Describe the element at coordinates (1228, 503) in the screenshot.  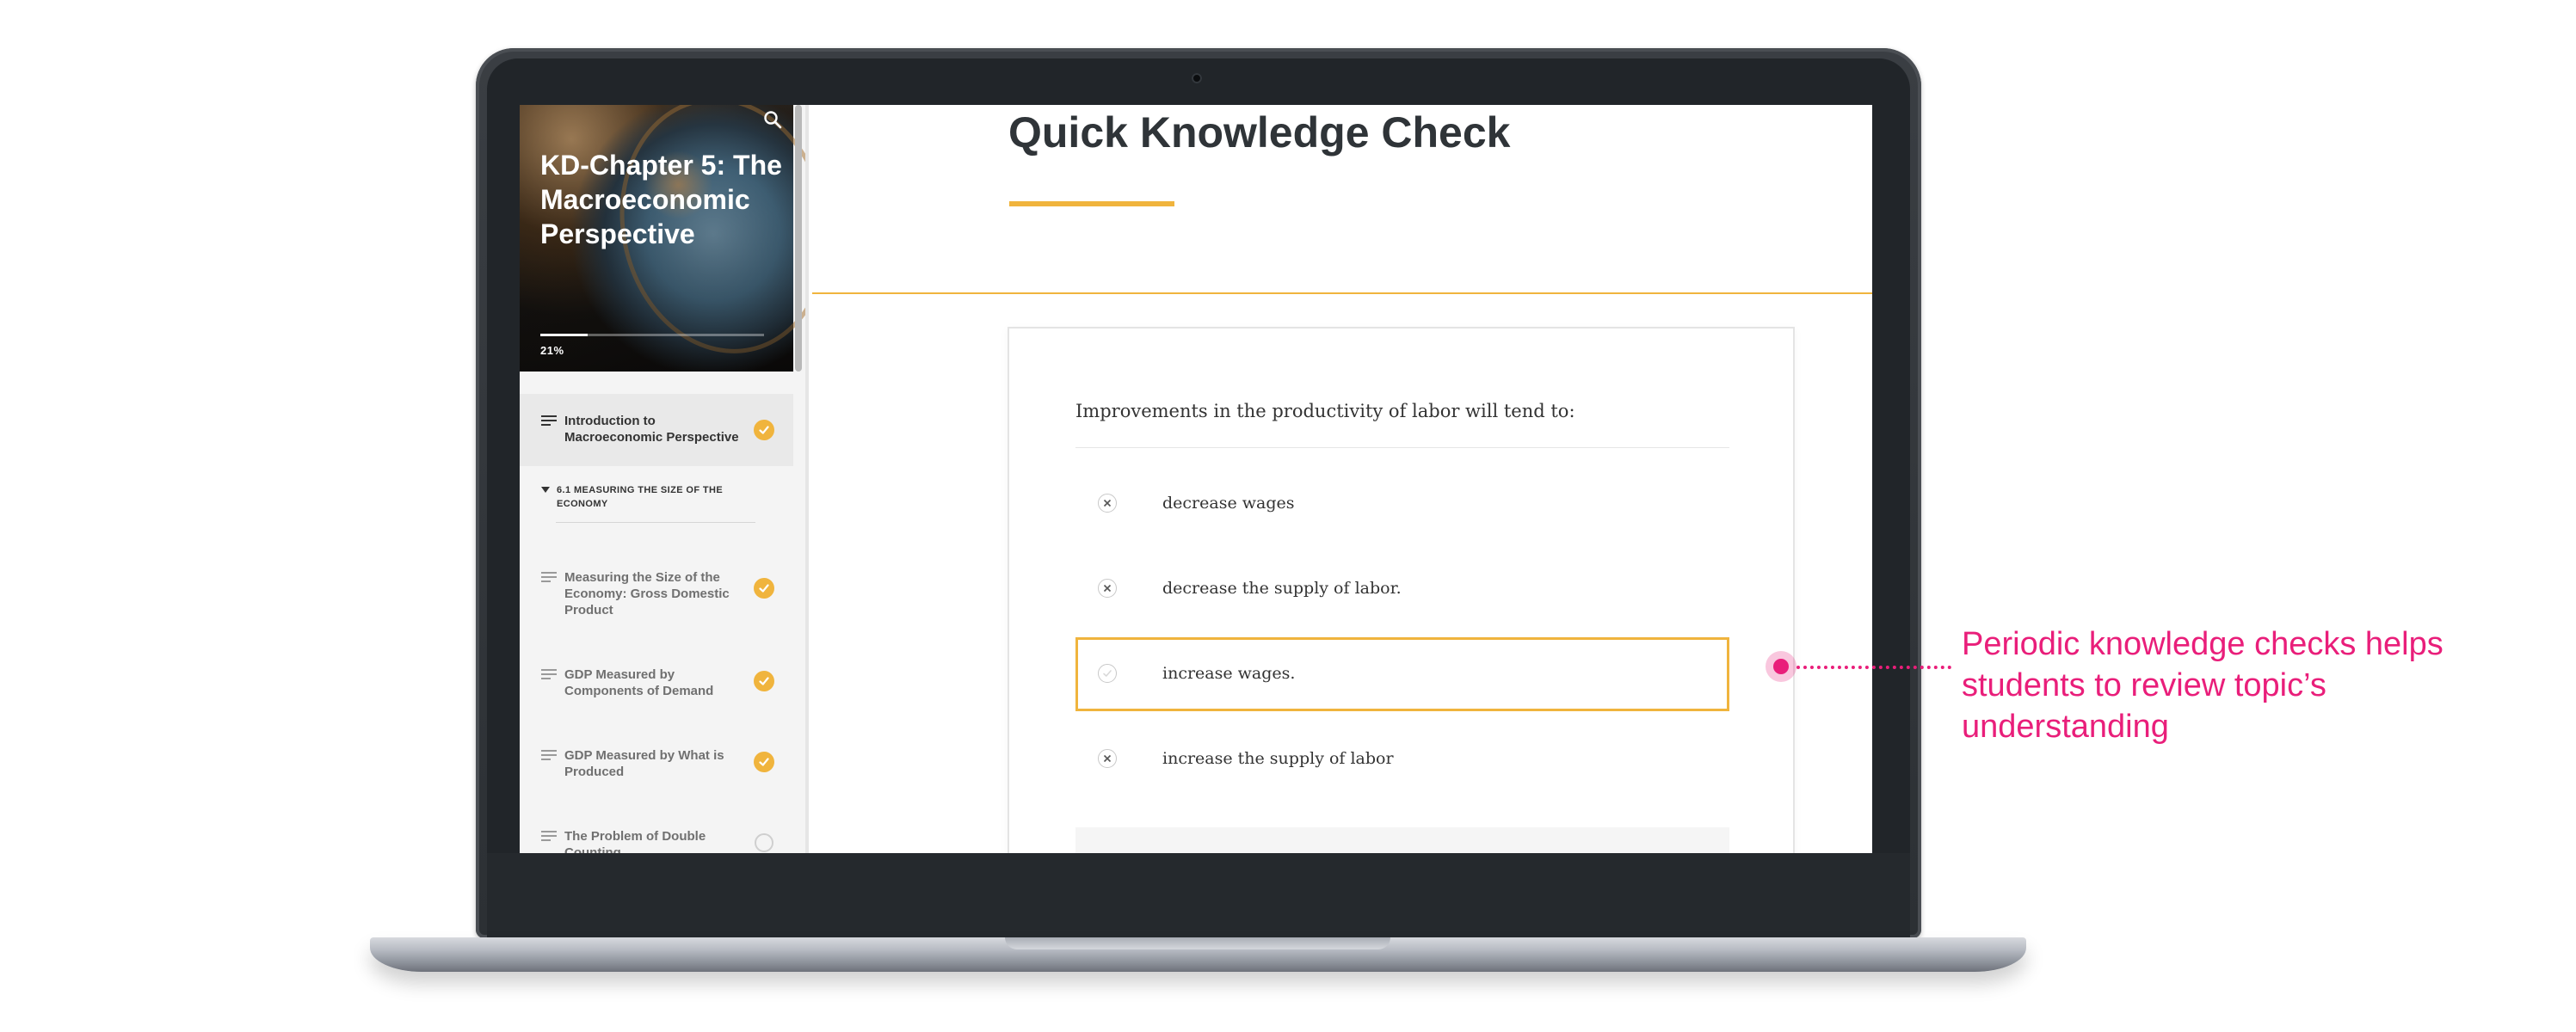
I see `answer-option-text: decrease wages` at that location.